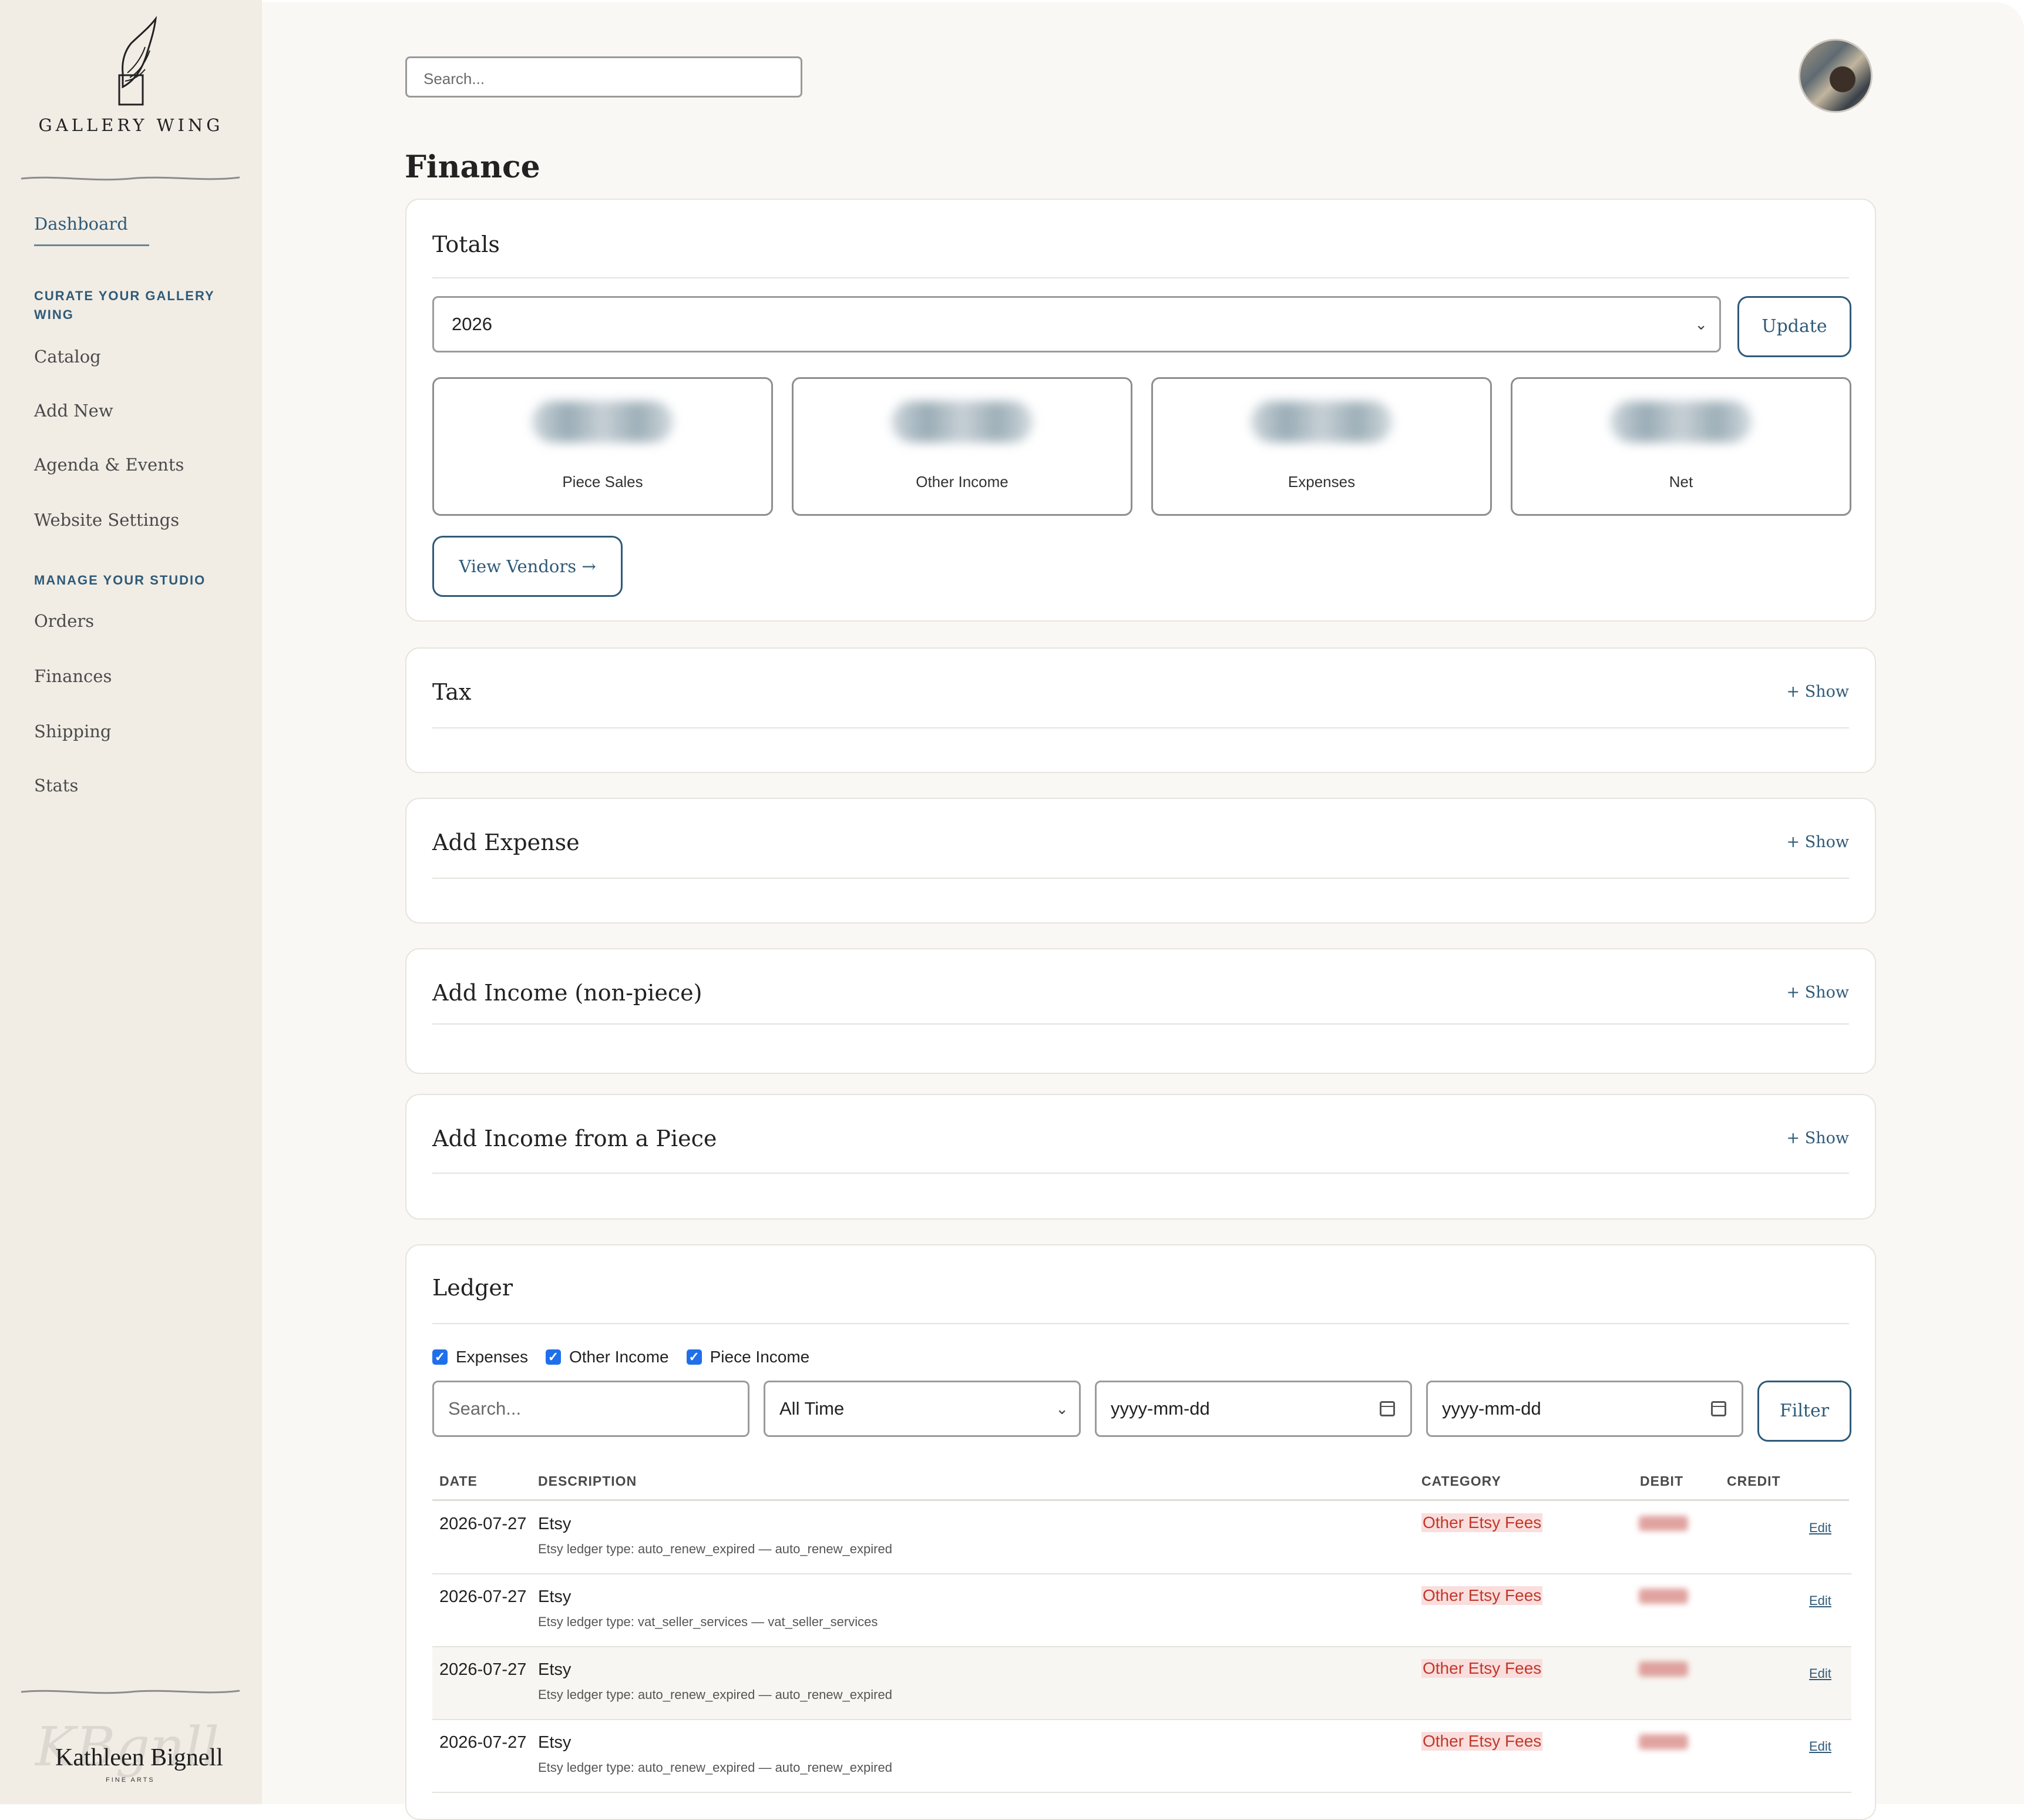  Describe the element at coordinates (1661, 1481) in the screenshot. I see `column-header-debit: DEBIT` at that location.